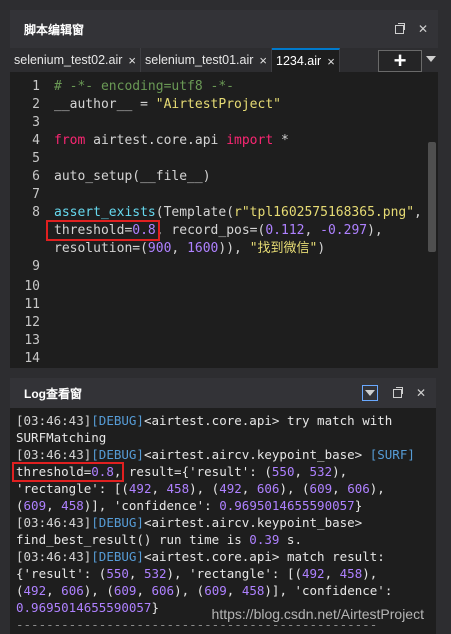  I want to click on tab-selenium-test01: selenium_test01.air ×, so click(206, 60).